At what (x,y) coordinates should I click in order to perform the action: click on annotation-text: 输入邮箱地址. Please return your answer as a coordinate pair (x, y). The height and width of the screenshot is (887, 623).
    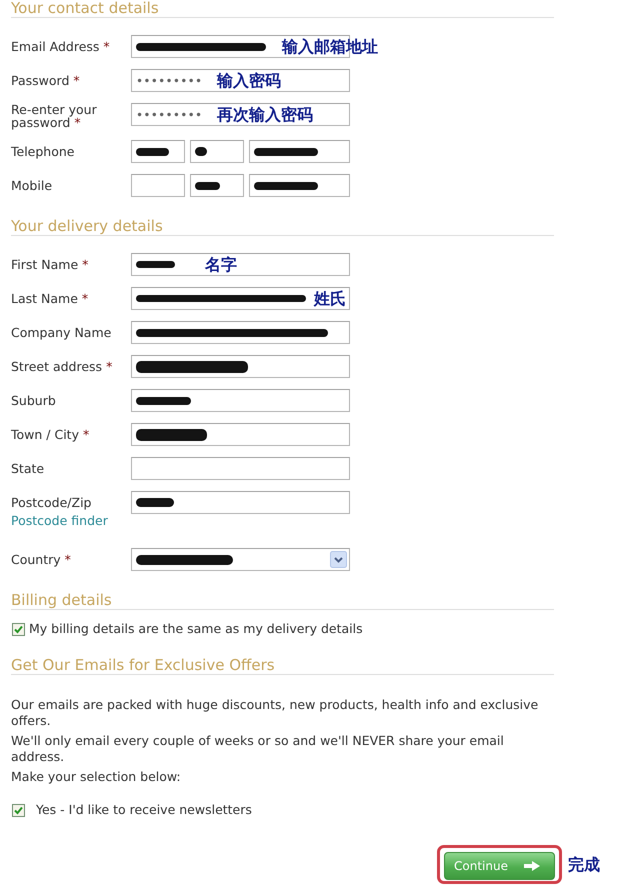
    Looking at the image, I should click on (330, 47).